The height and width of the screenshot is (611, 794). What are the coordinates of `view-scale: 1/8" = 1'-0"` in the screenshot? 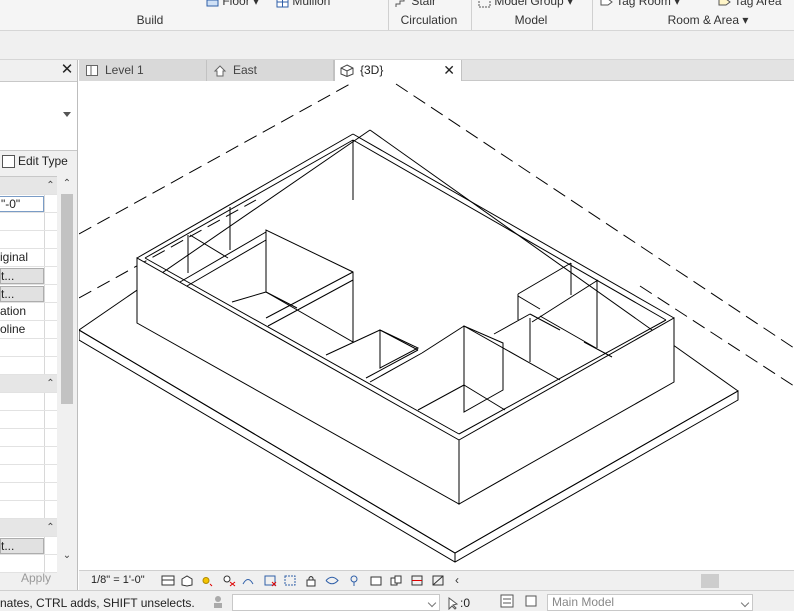 It's located at (118, 580).